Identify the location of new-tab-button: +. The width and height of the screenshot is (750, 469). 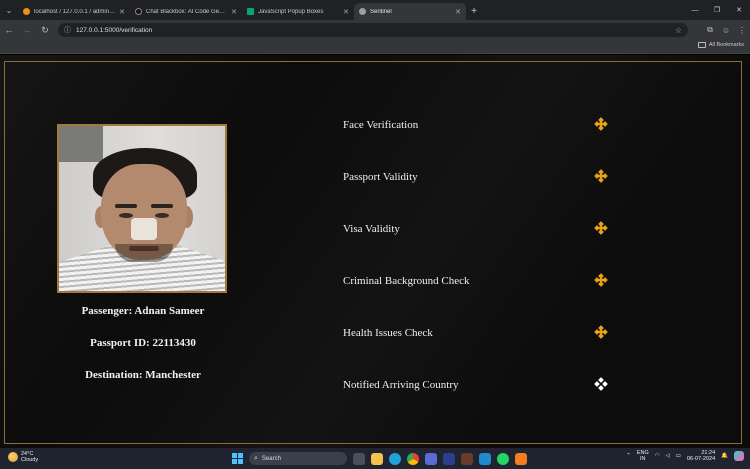
(474, 11).